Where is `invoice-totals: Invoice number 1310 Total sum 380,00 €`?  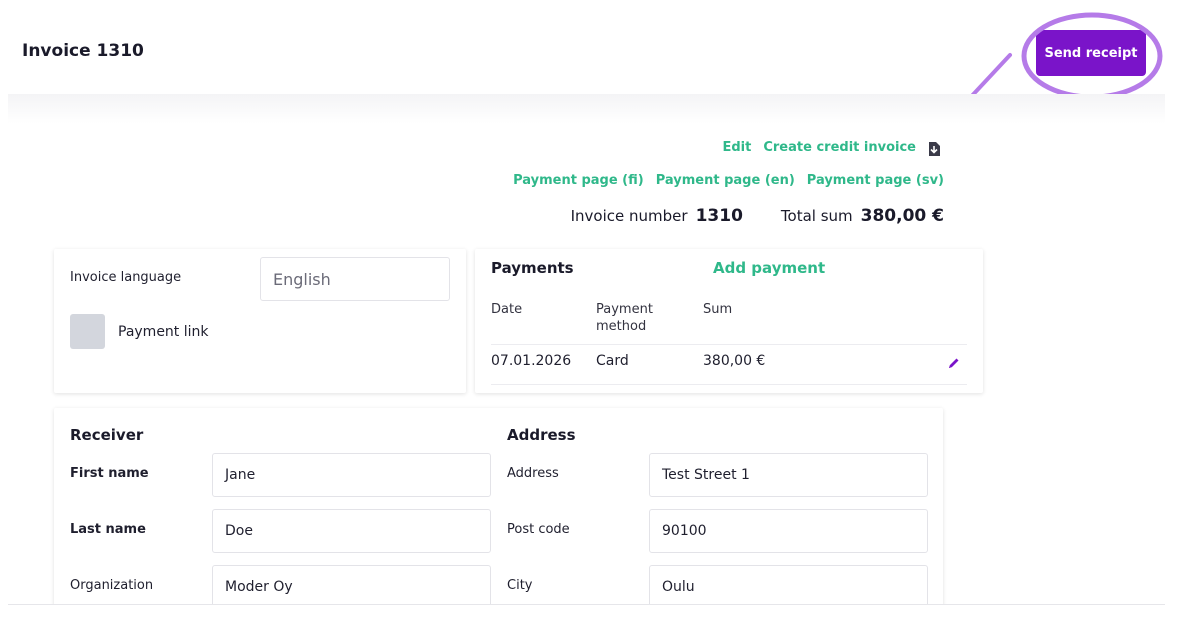
invoice-totals: Invoice number 1310 Total sum 380,00 € is located at coordinates (757, 216).